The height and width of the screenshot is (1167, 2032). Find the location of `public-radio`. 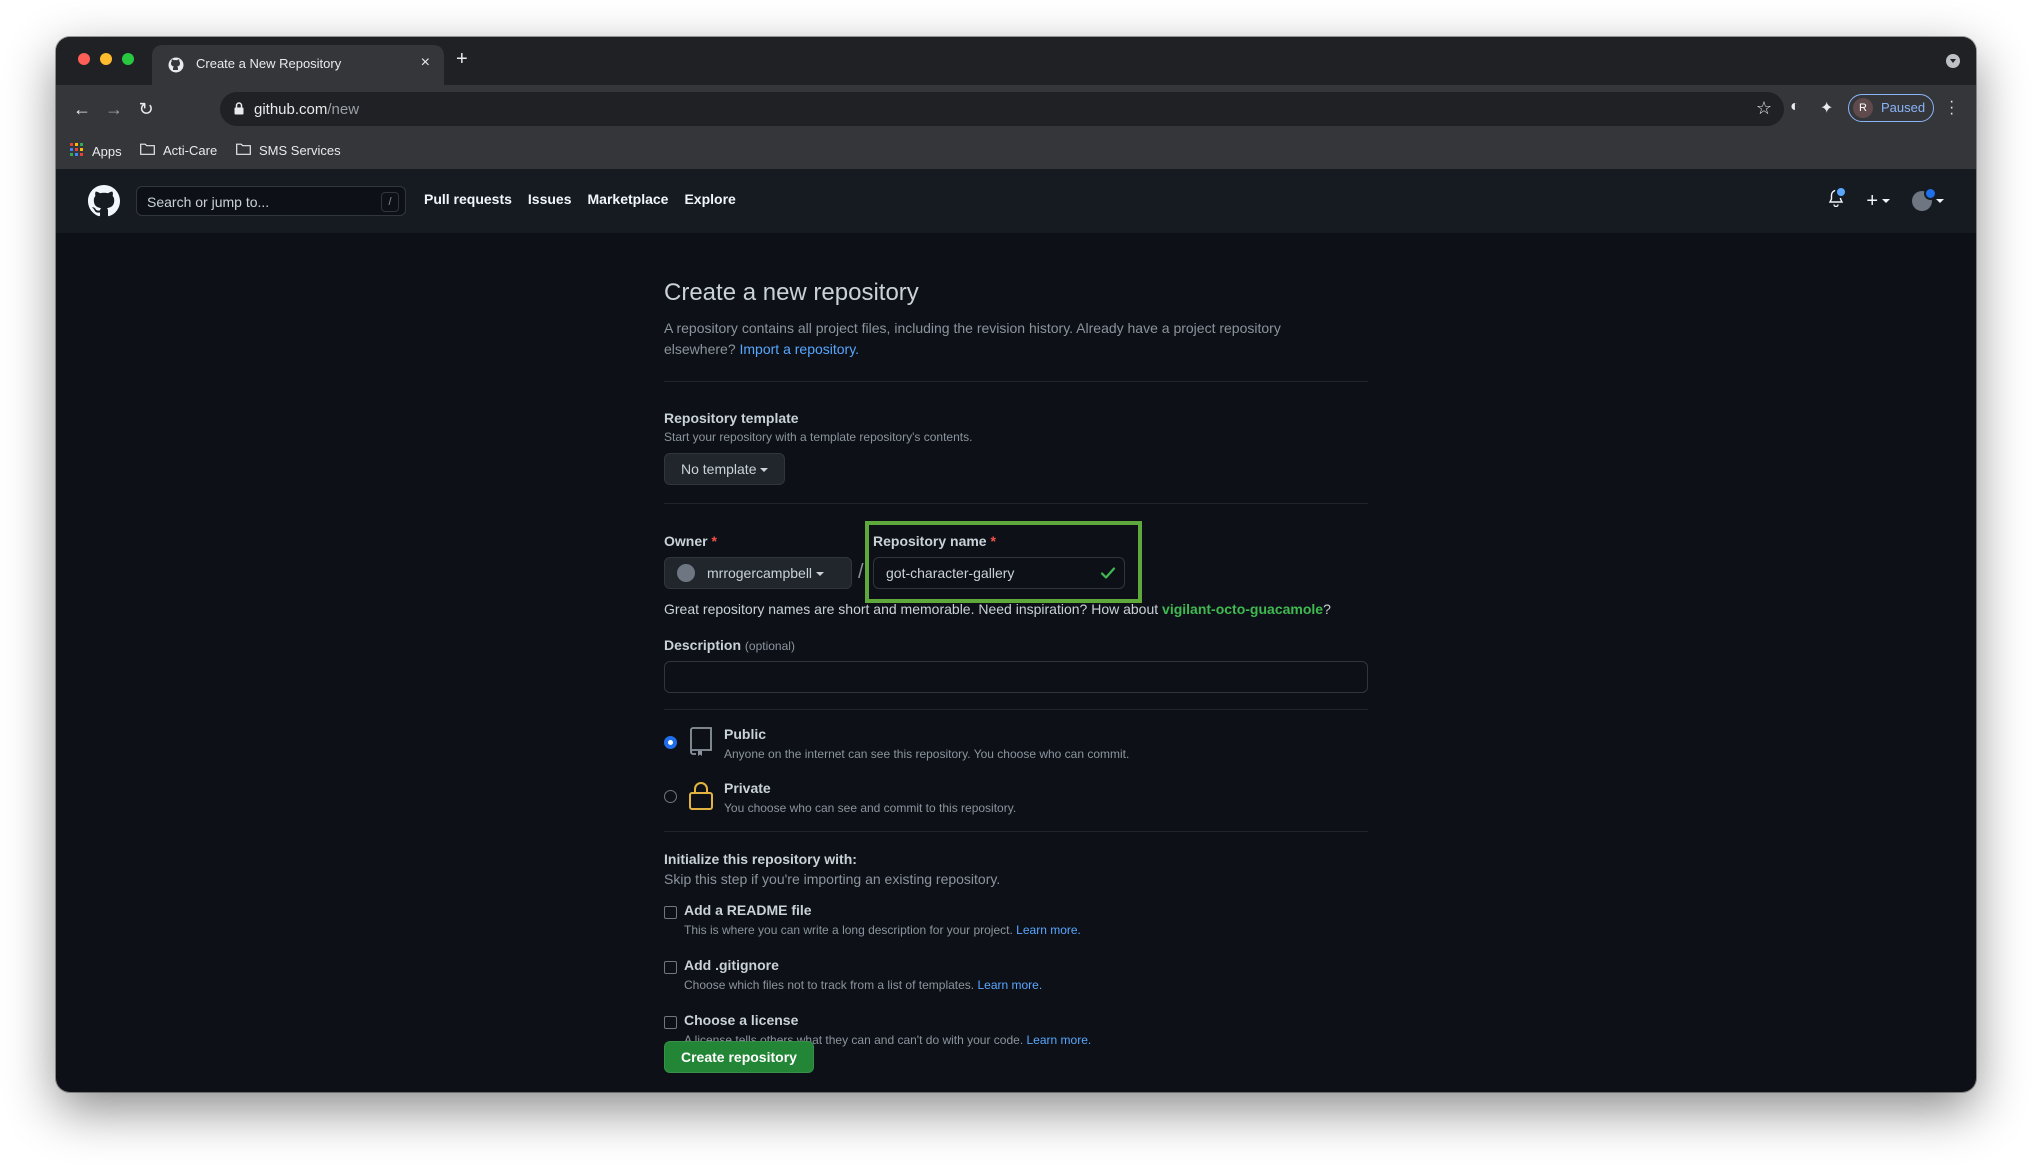

public-radio is located at coordinates (670, 742).